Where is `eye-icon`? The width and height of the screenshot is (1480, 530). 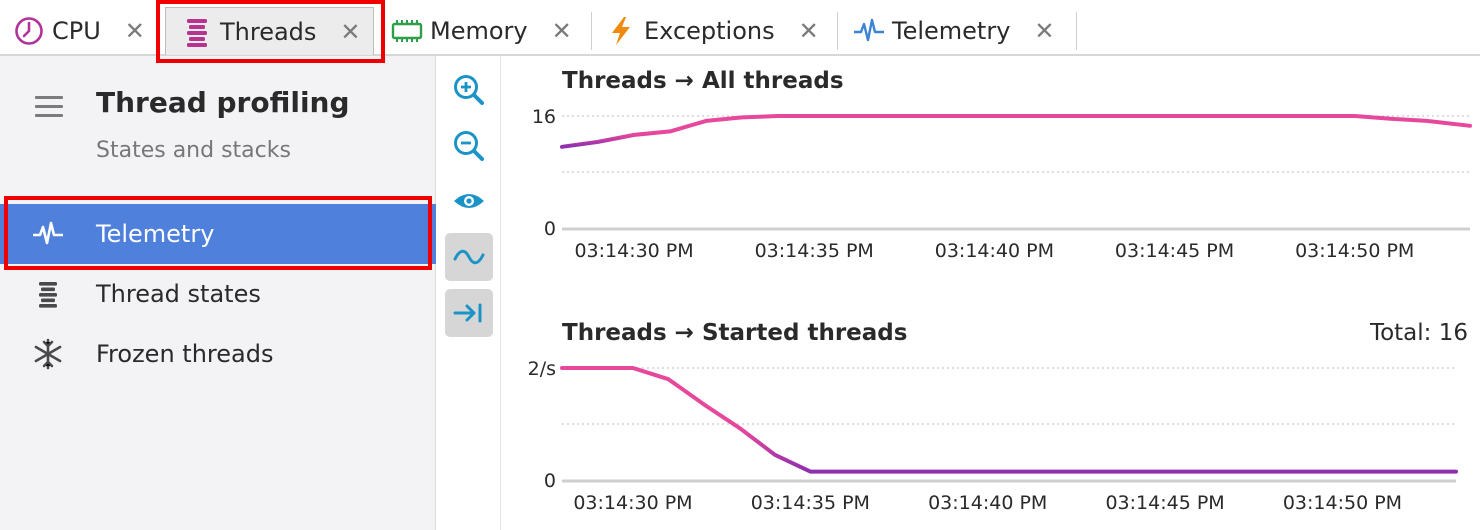
eye-icon is located at coordinates (469, 201).